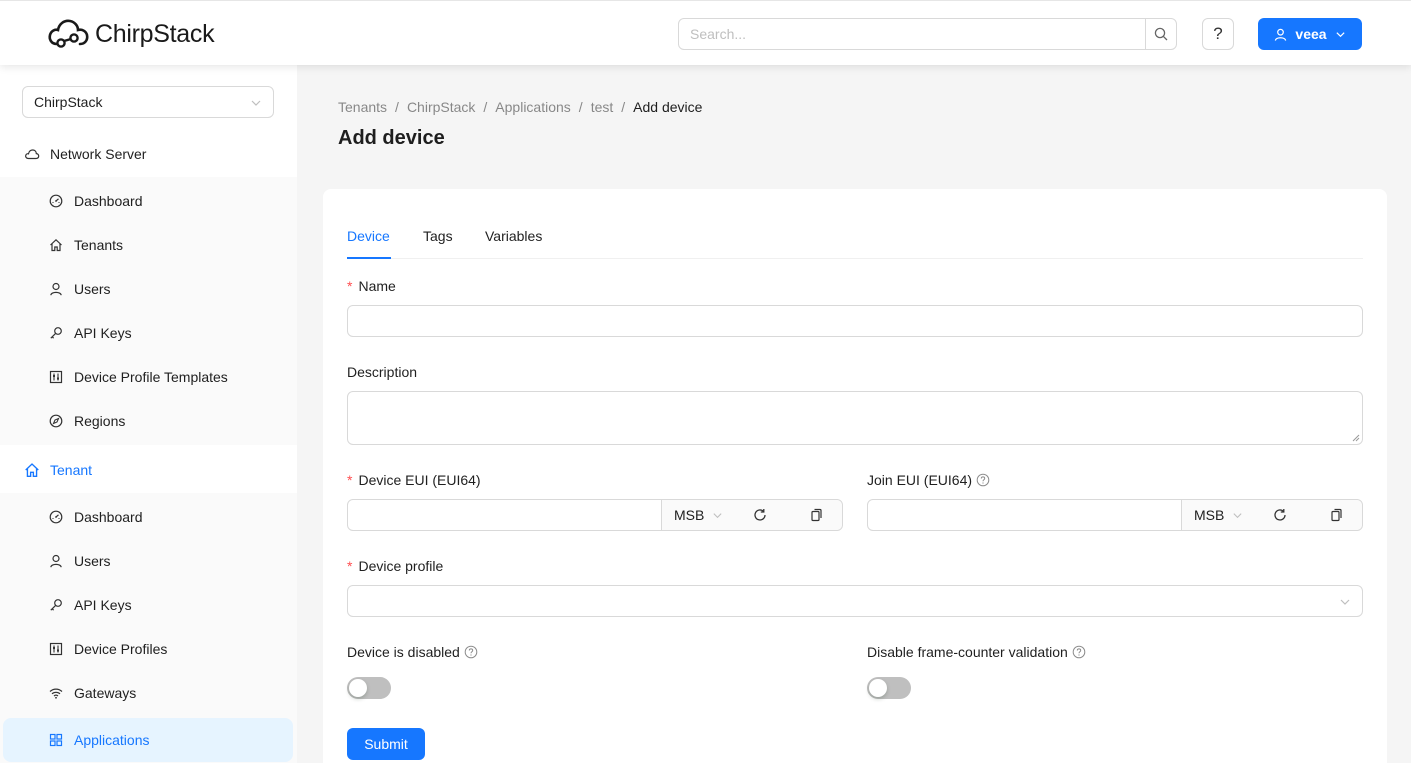 This screenshot has height=763, width=1411. I want to click on sidebar-item-tenant-applications: Applications, so click(148, 740).